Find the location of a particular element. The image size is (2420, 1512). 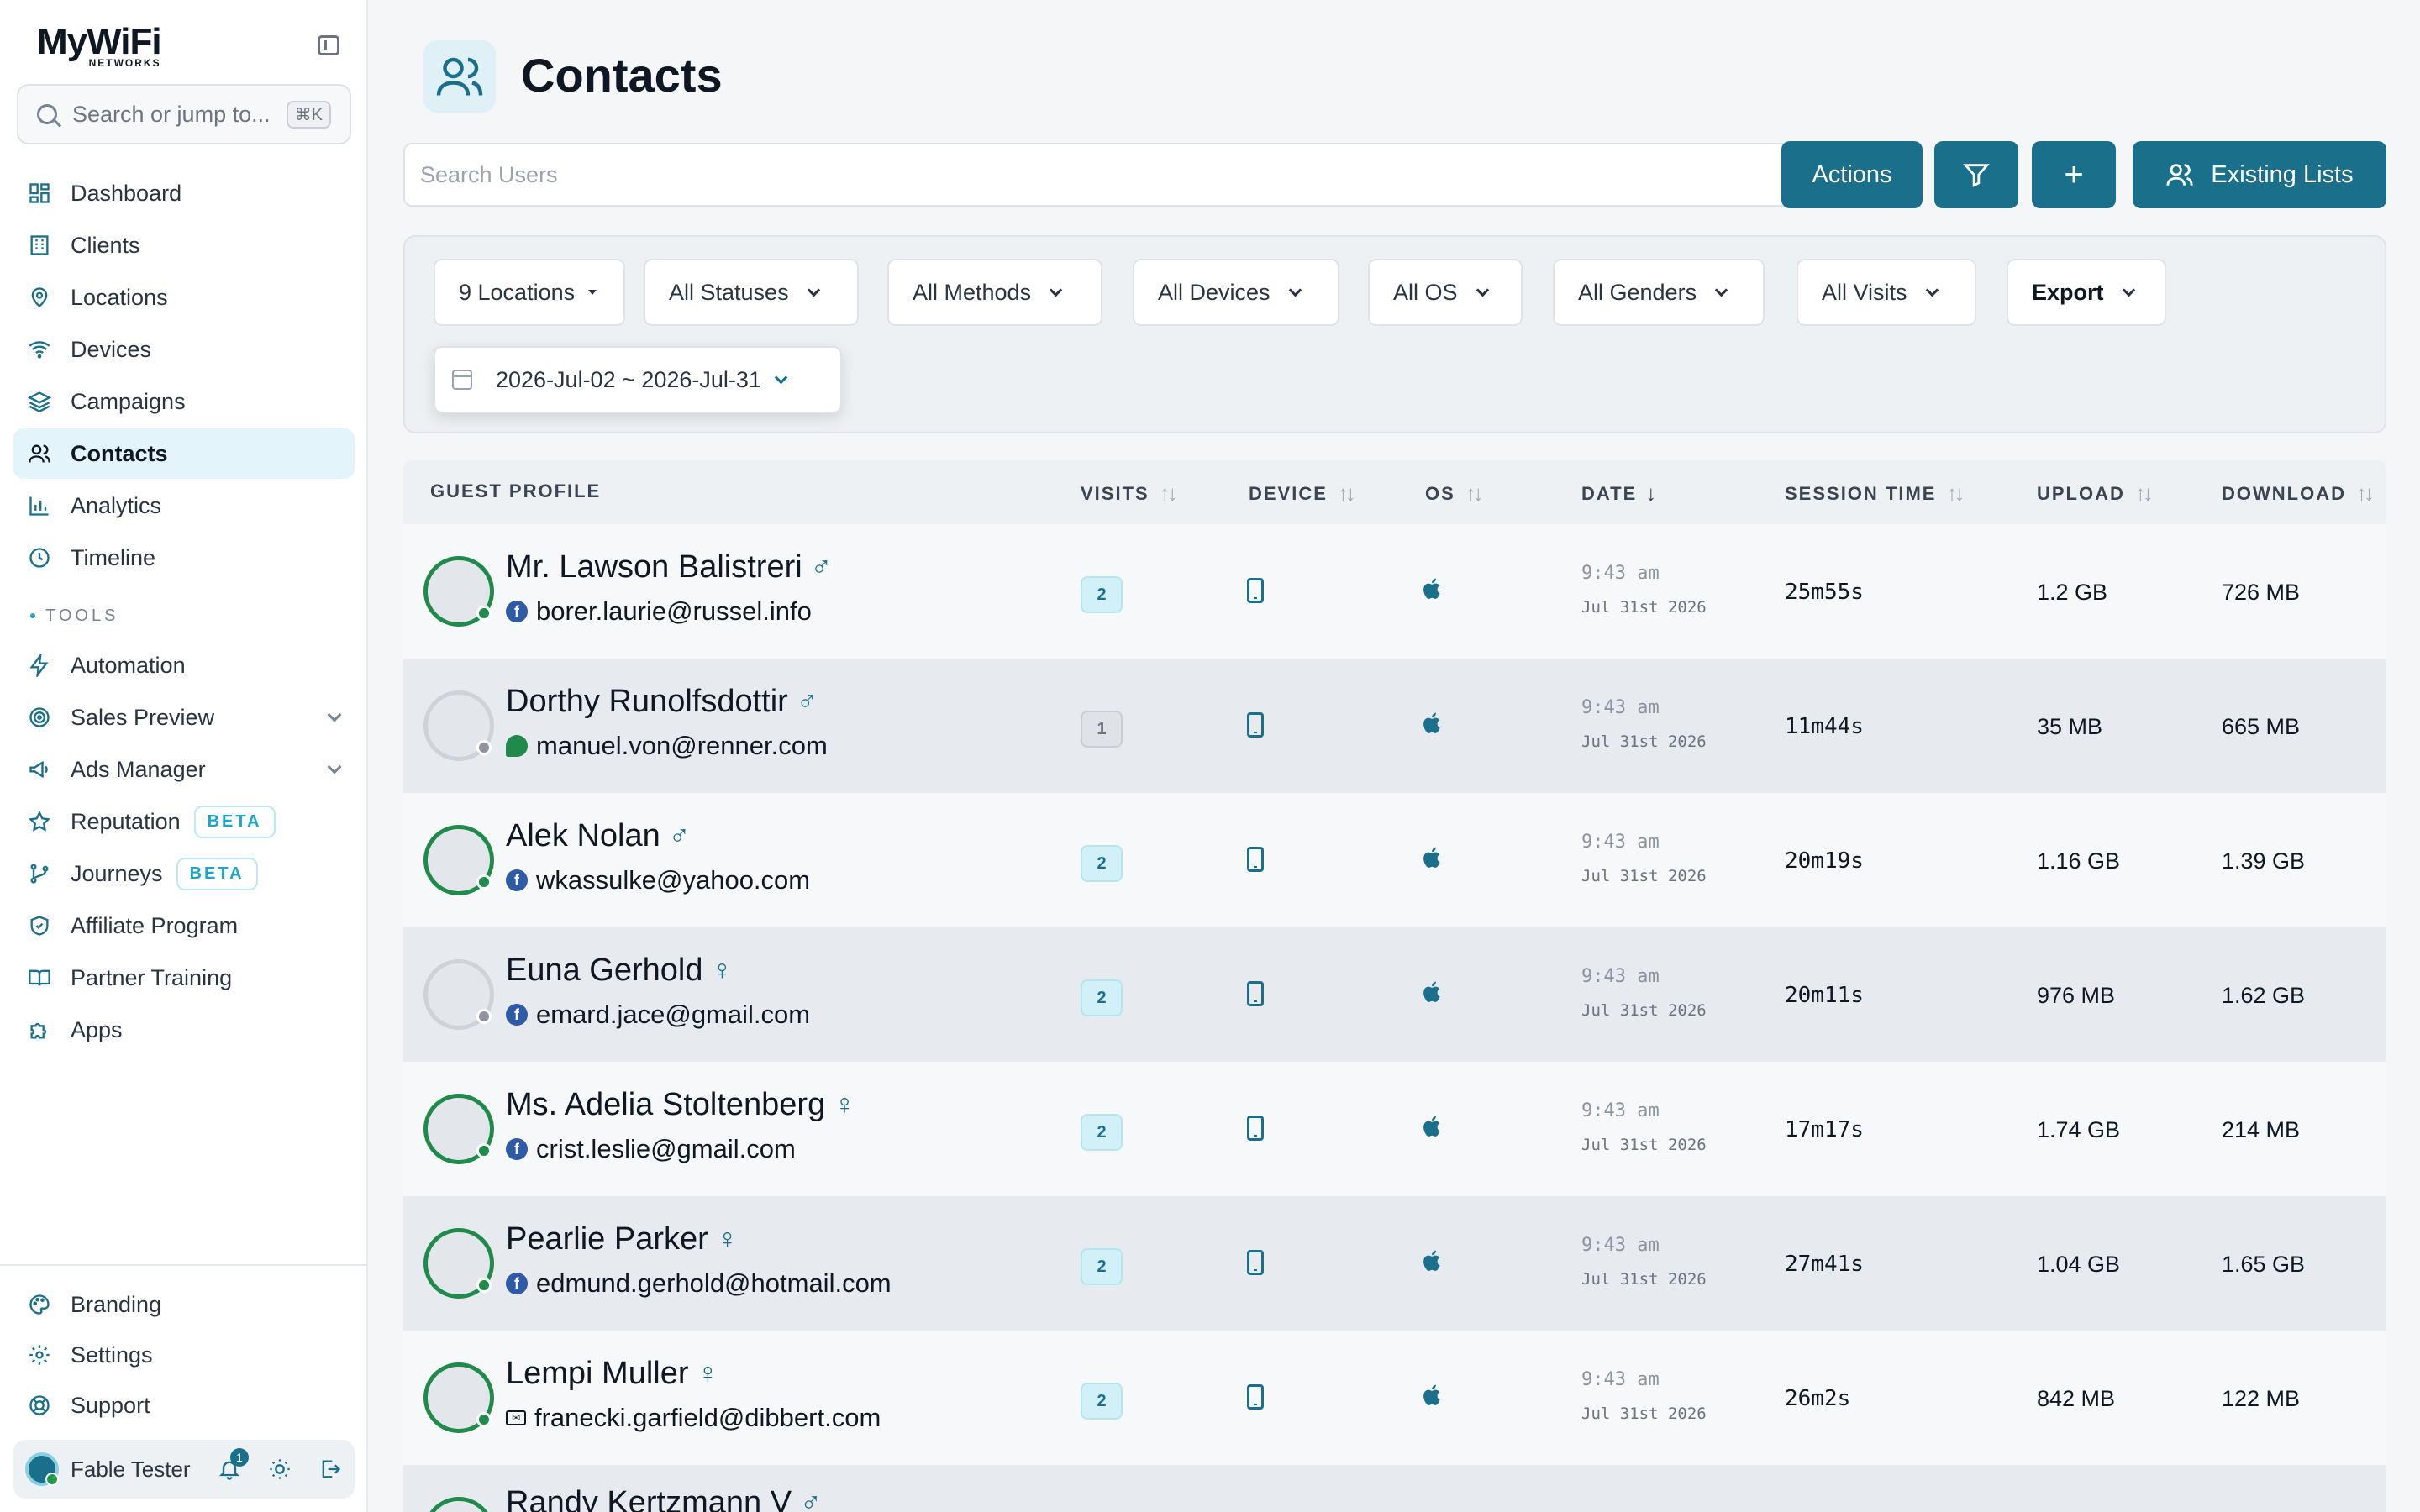

os-select: All OS is located at coordinates (1445, 292).